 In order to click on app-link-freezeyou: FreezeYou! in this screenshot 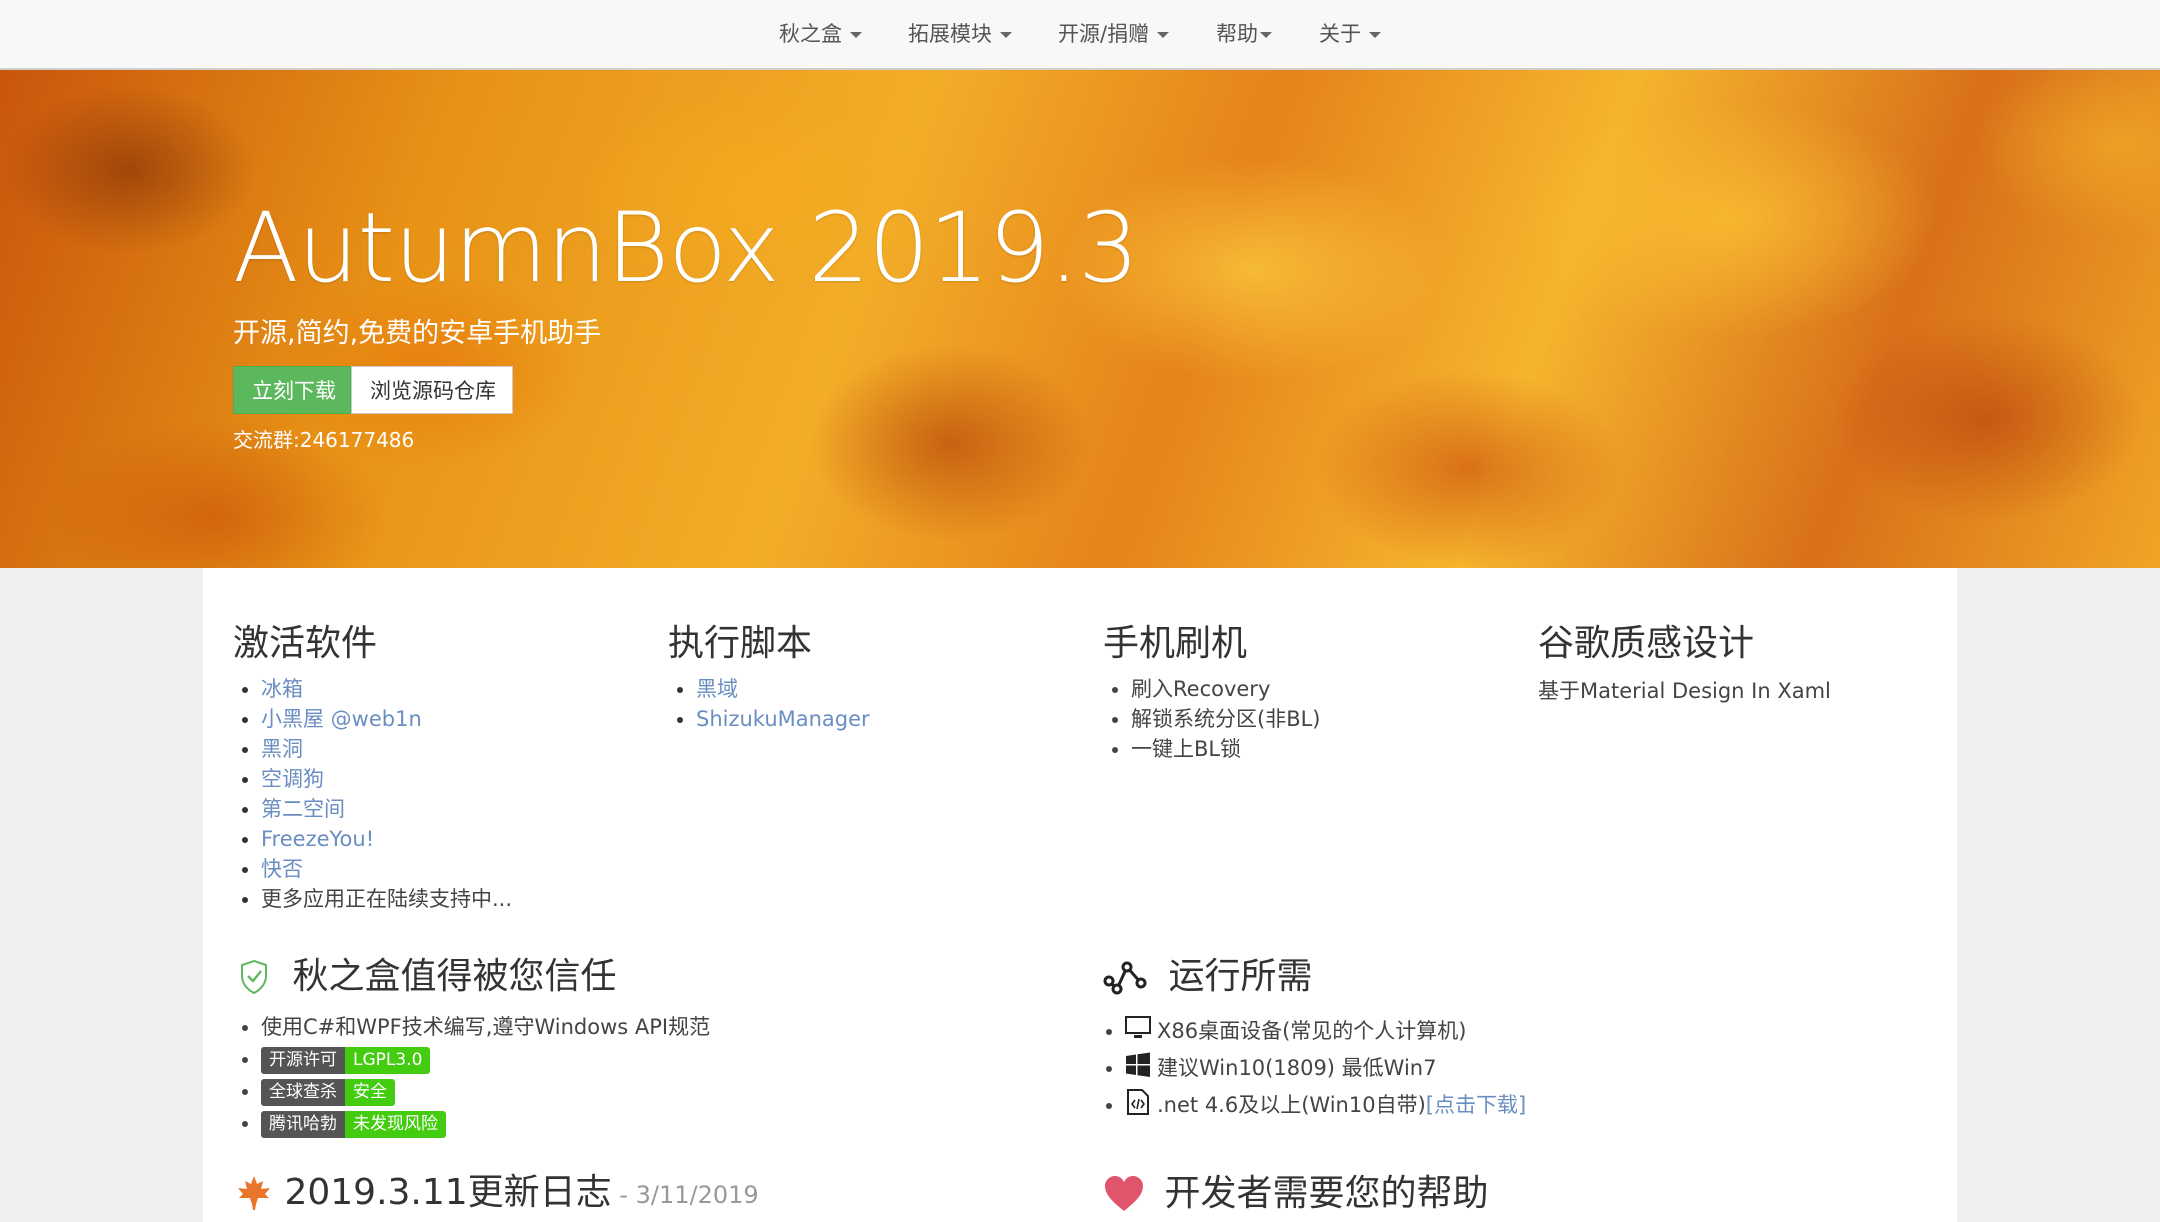, I will do `click(317, 839)`.